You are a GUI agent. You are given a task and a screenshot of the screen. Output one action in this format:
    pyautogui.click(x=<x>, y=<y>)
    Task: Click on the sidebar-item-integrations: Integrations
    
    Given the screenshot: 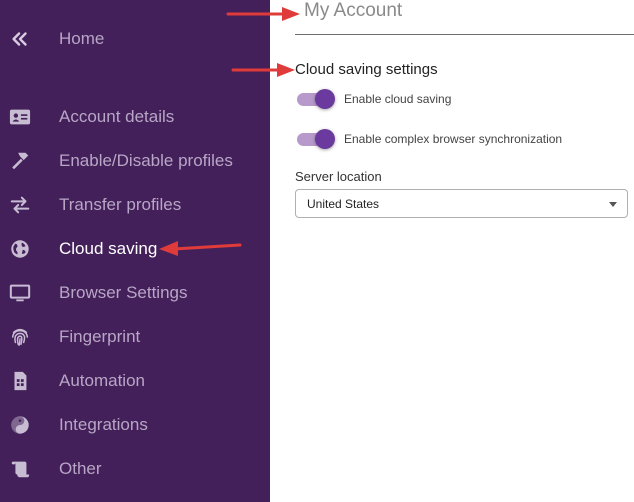 What is the action you would take?
    pyautogui.click(x=135, y=425)
    